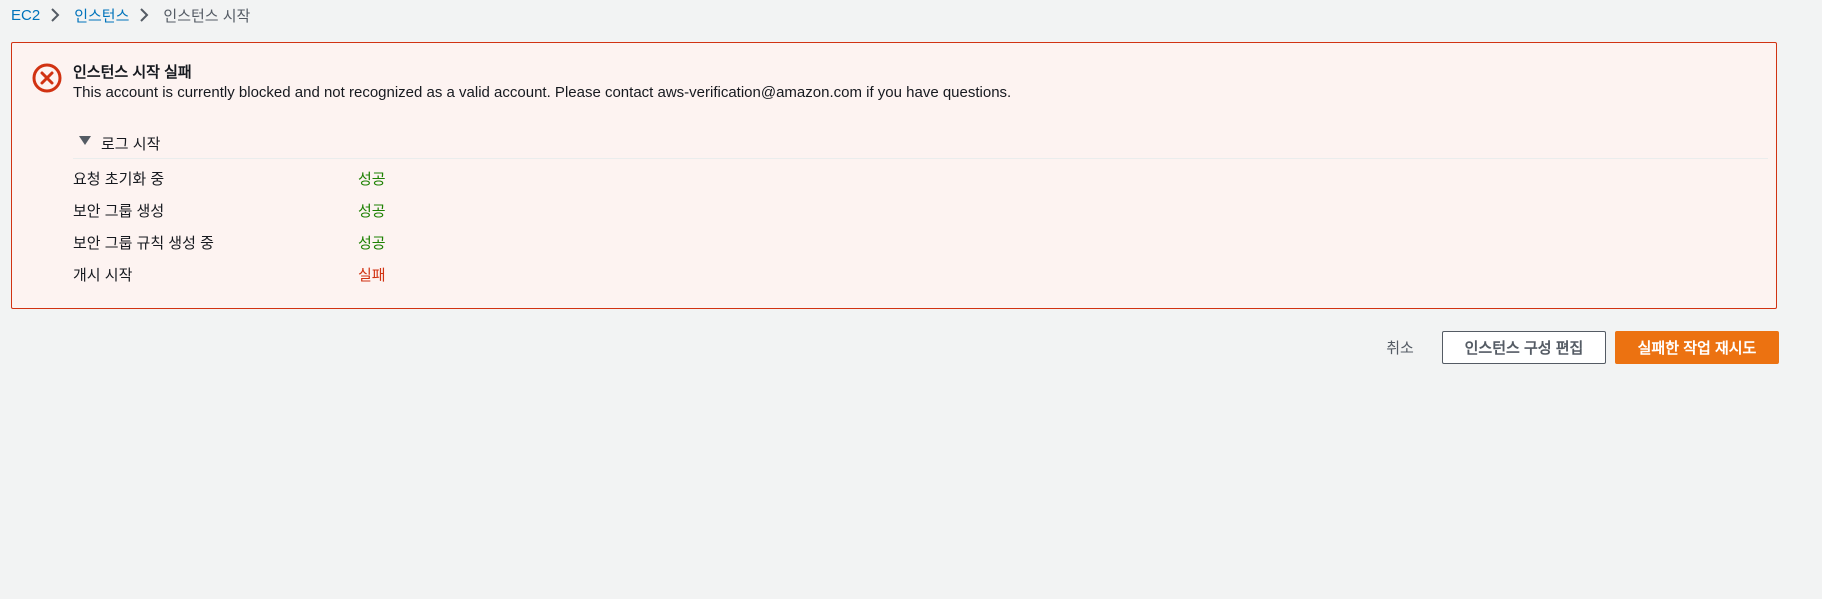  I want to click on caret-down-icon, so click(85, 140).